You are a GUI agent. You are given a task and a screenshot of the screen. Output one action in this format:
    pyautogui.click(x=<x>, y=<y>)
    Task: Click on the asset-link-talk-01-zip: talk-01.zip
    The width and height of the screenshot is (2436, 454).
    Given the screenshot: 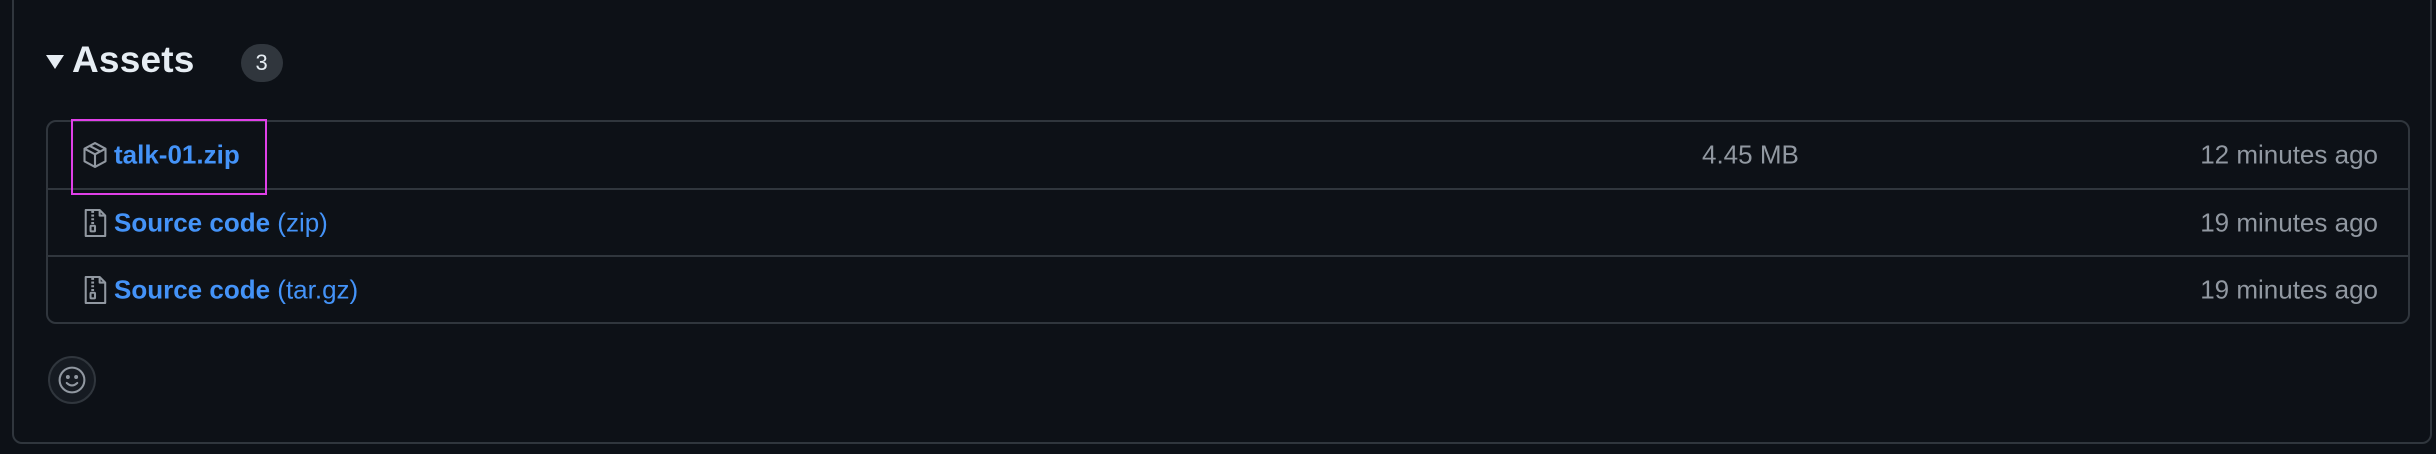 What is the action you would take?
    pyautogui.click(x=177, y=155)
    